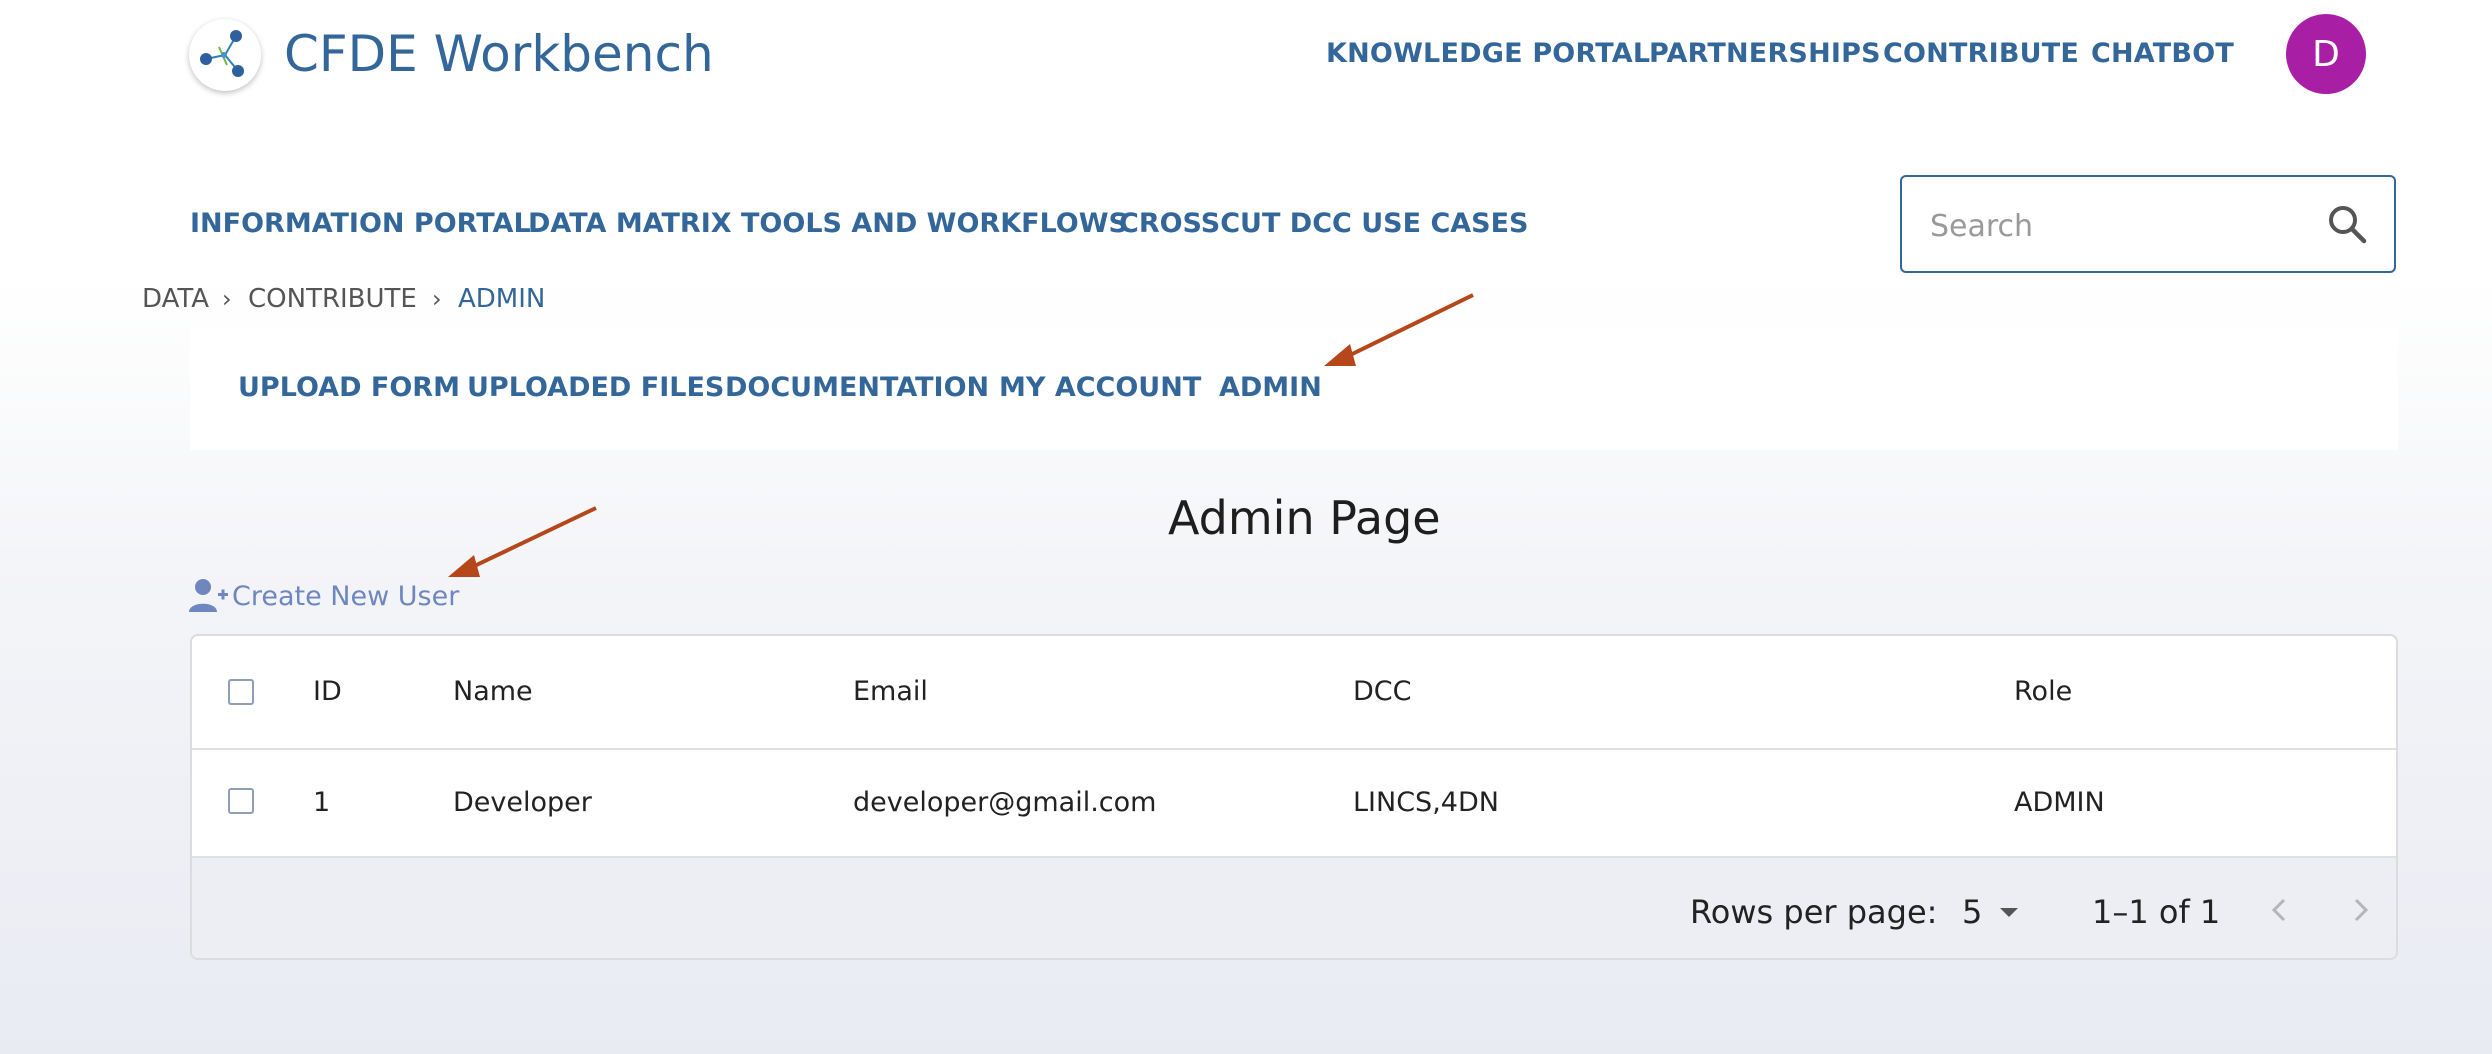  I want to click on chevron-down-icon, so click(2009, 912).